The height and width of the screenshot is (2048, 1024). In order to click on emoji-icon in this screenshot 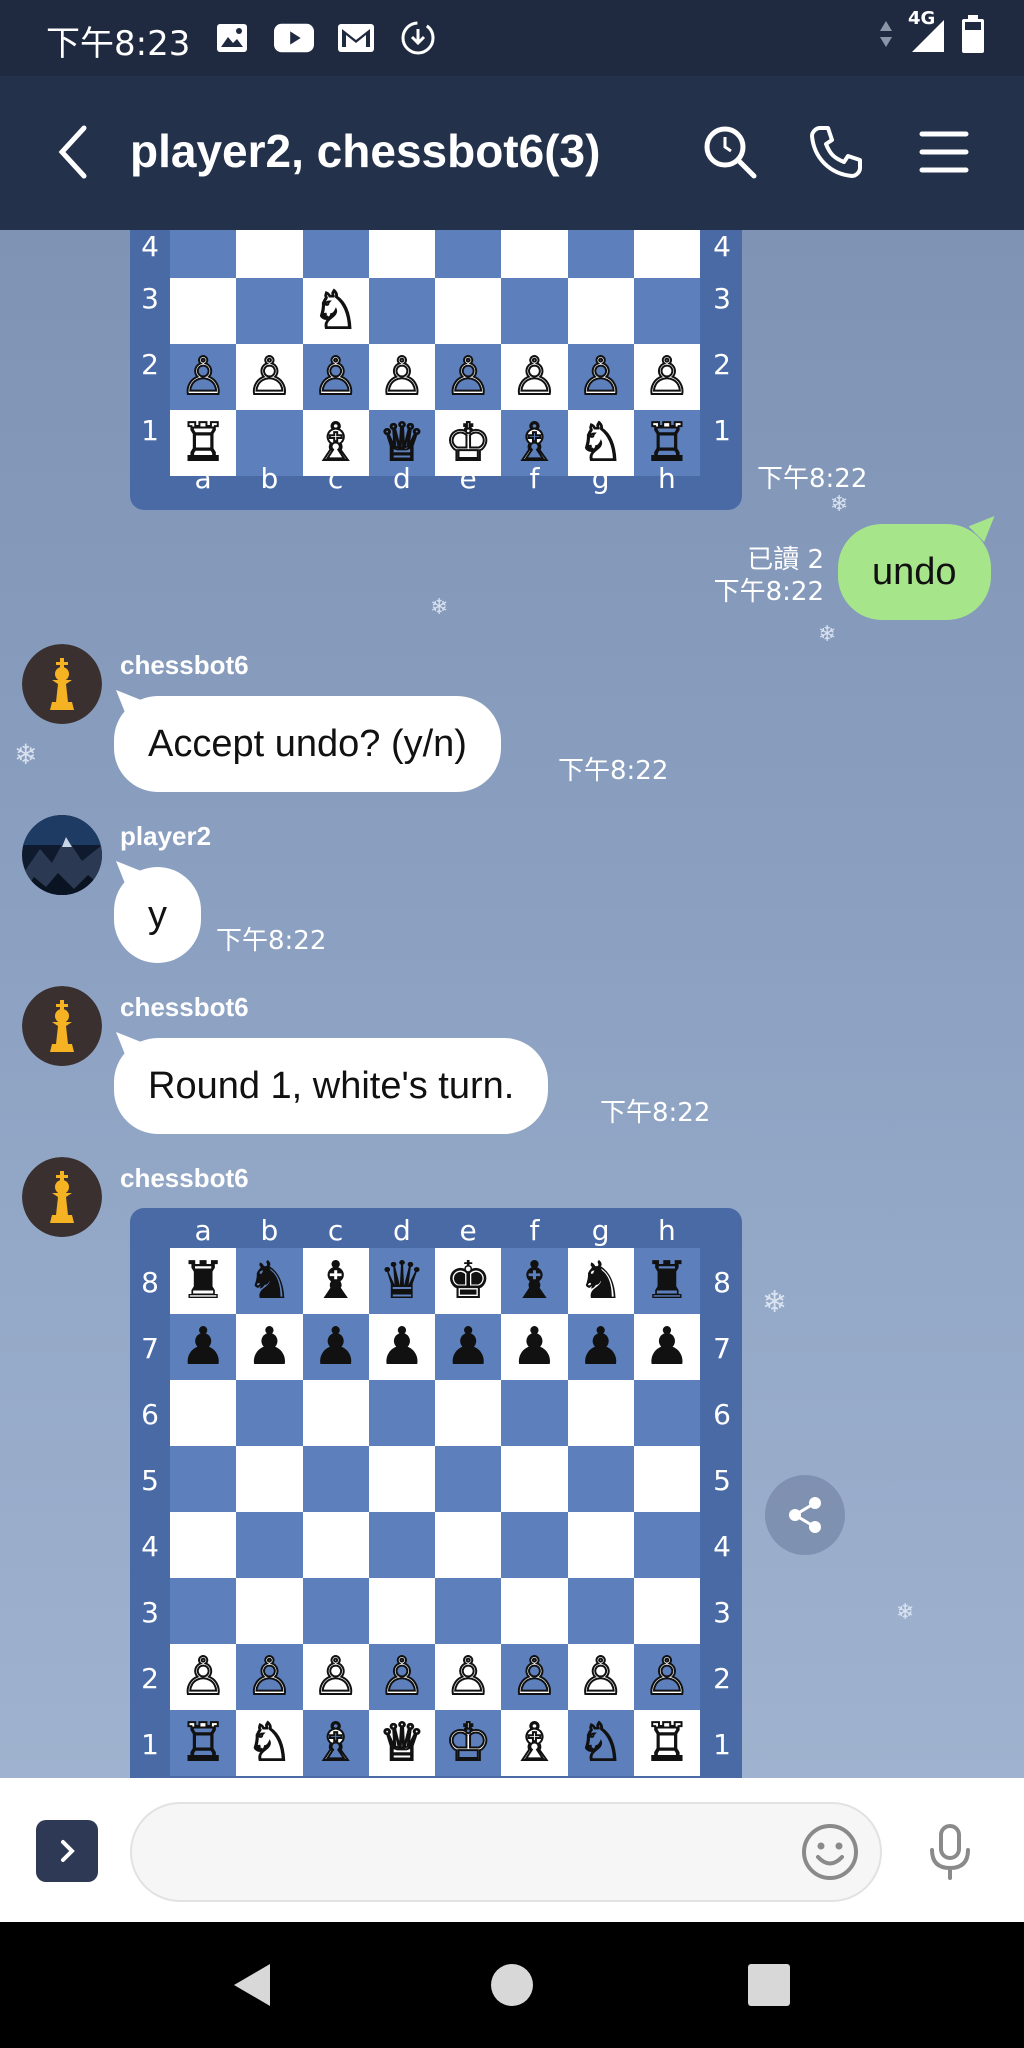, I will do `click(830, 1852)`.